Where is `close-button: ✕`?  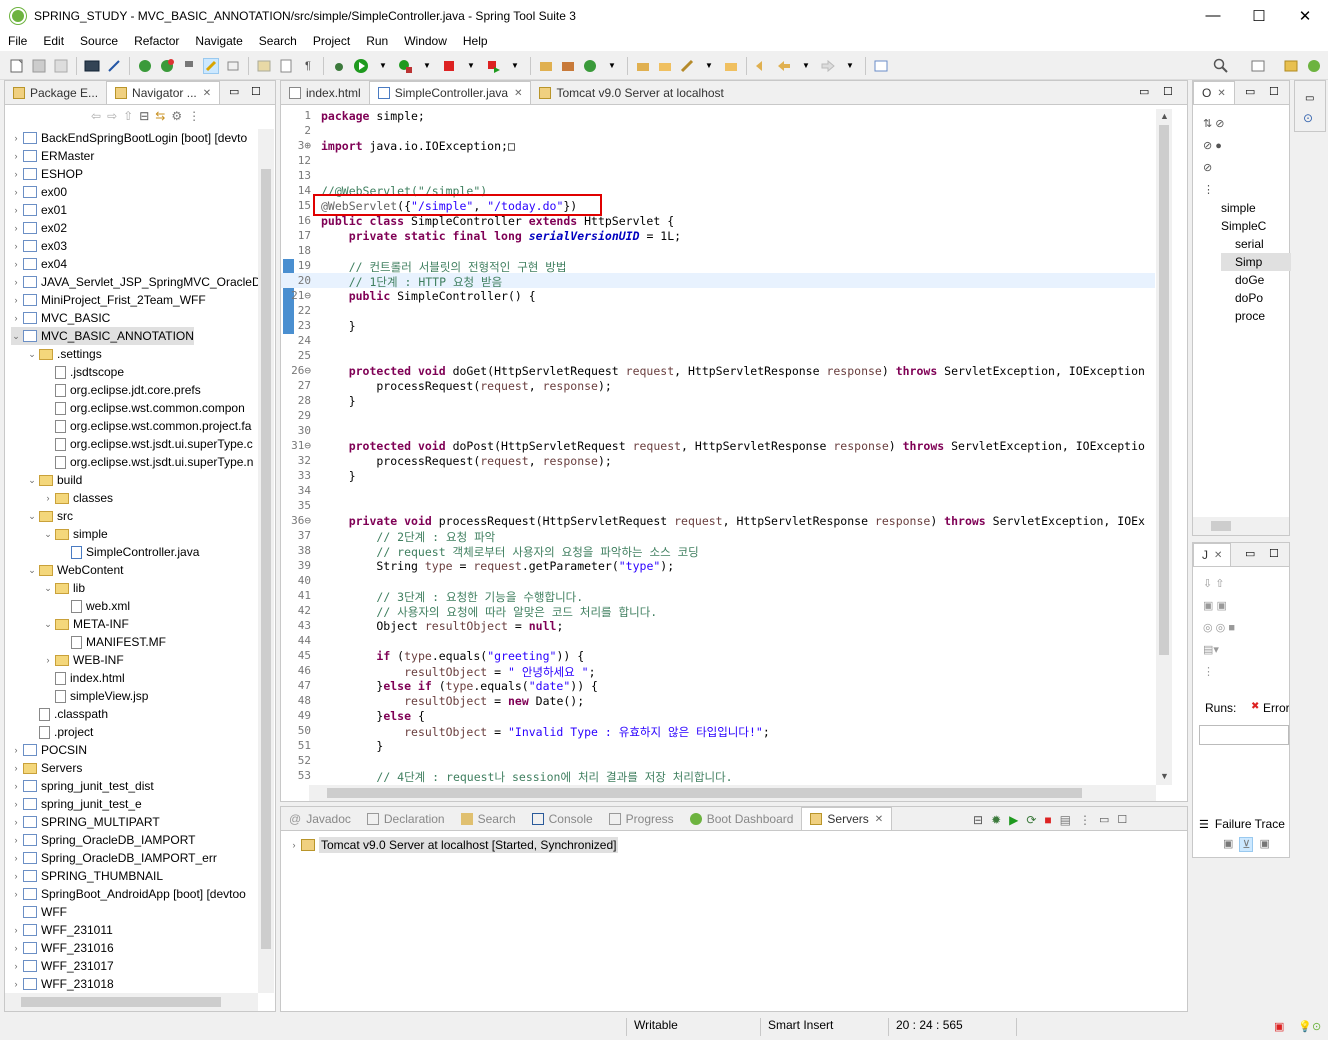 close-button: ✕ is located at coordinates (1305, 15).